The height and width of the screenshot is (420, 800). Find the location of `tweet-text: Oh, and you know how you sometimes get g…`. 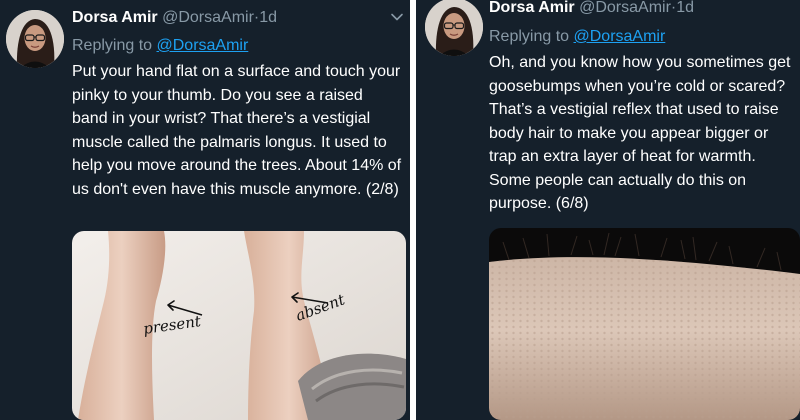

tweet-text: Oh, and you know how you sometimes get g… is located at coordinates (640, 133).